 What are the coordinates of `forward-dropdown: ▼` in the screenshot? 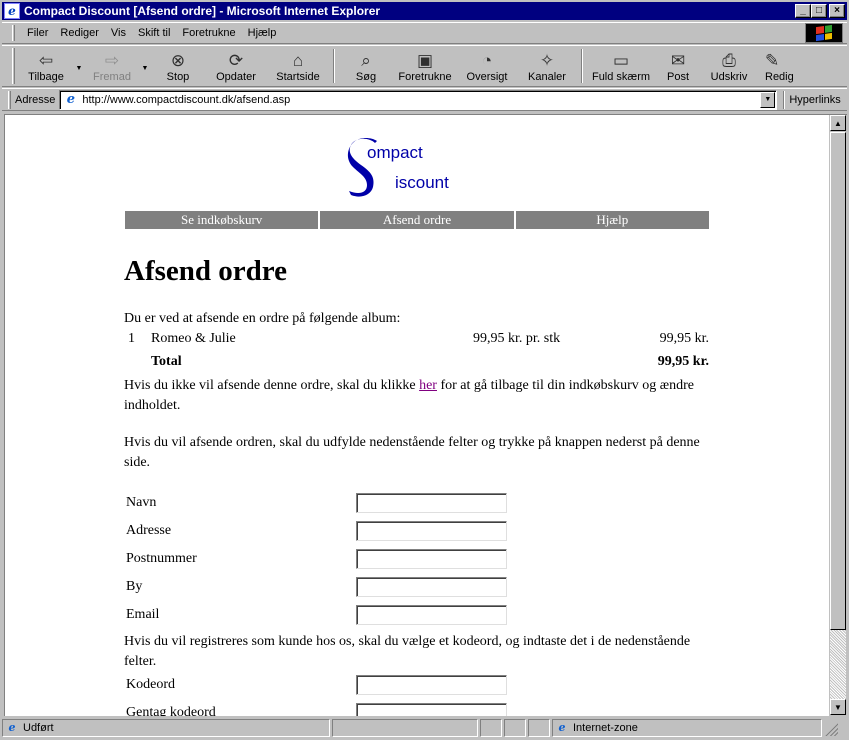 It's located at (145, 66).